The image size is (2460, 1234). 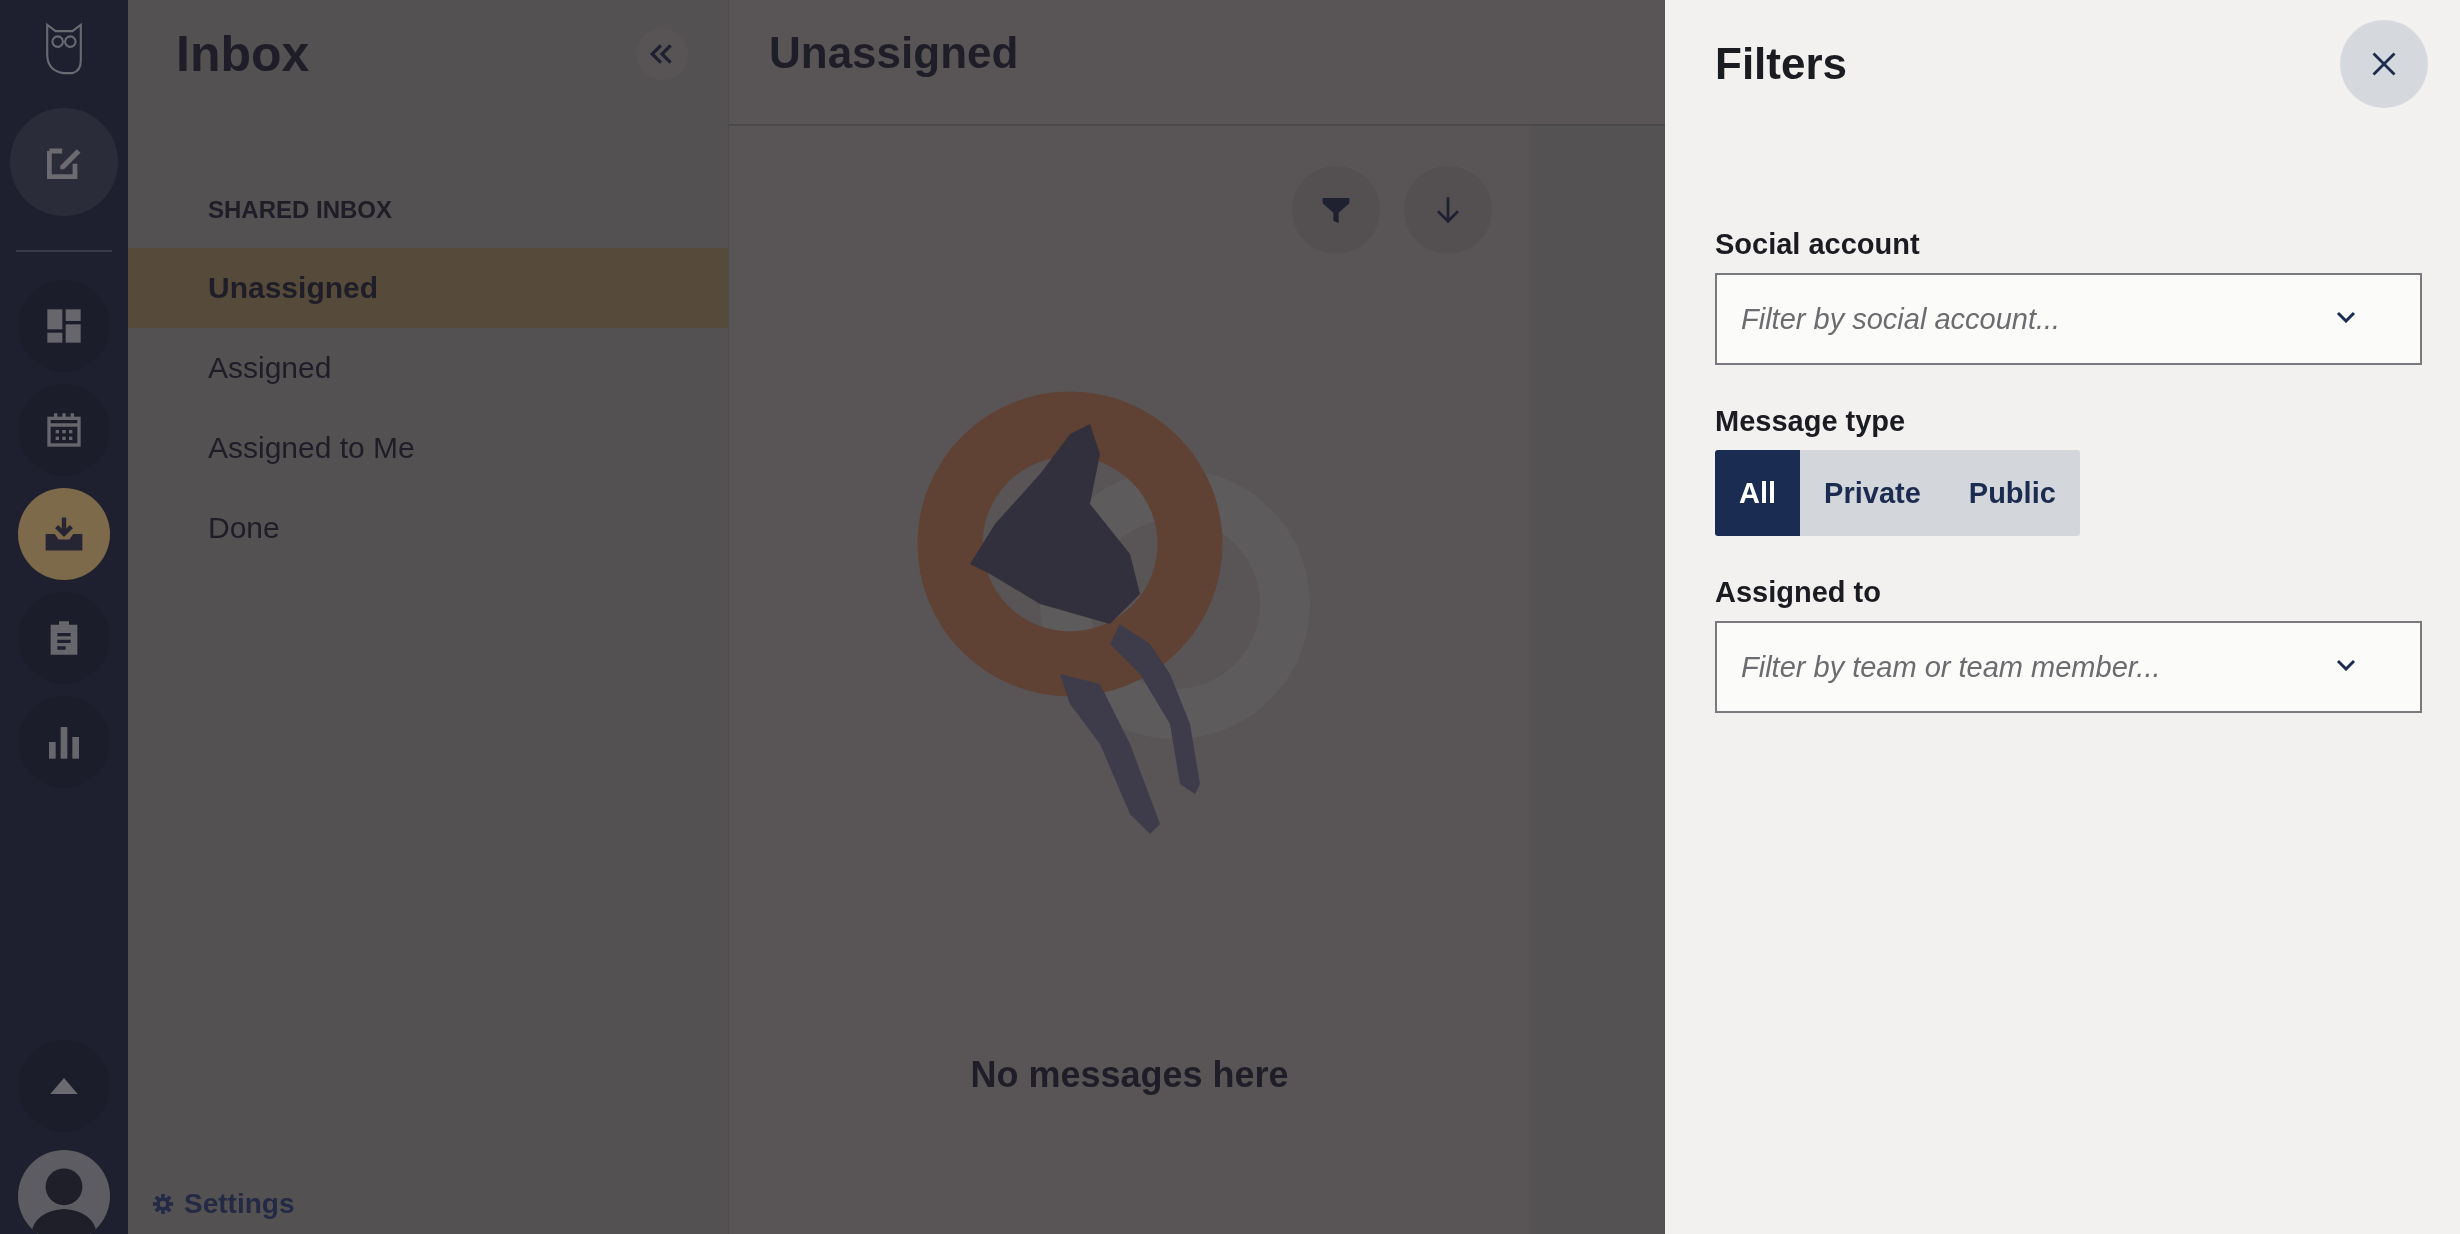 What do you see at coordinates (894, 52) in the screenshot?
I see `view-title: Unassigned` at bounding box center [894, 52].